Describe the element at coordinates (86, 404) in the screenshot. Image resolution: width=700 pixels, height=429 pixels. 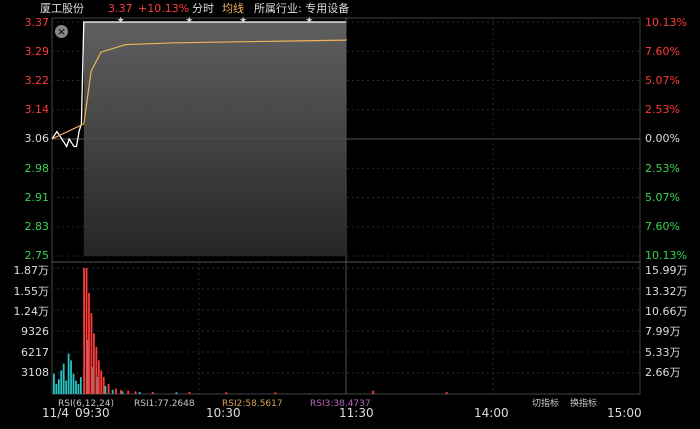
I see `indicator-rsi-name: RSI(6,12,24)` at that location.